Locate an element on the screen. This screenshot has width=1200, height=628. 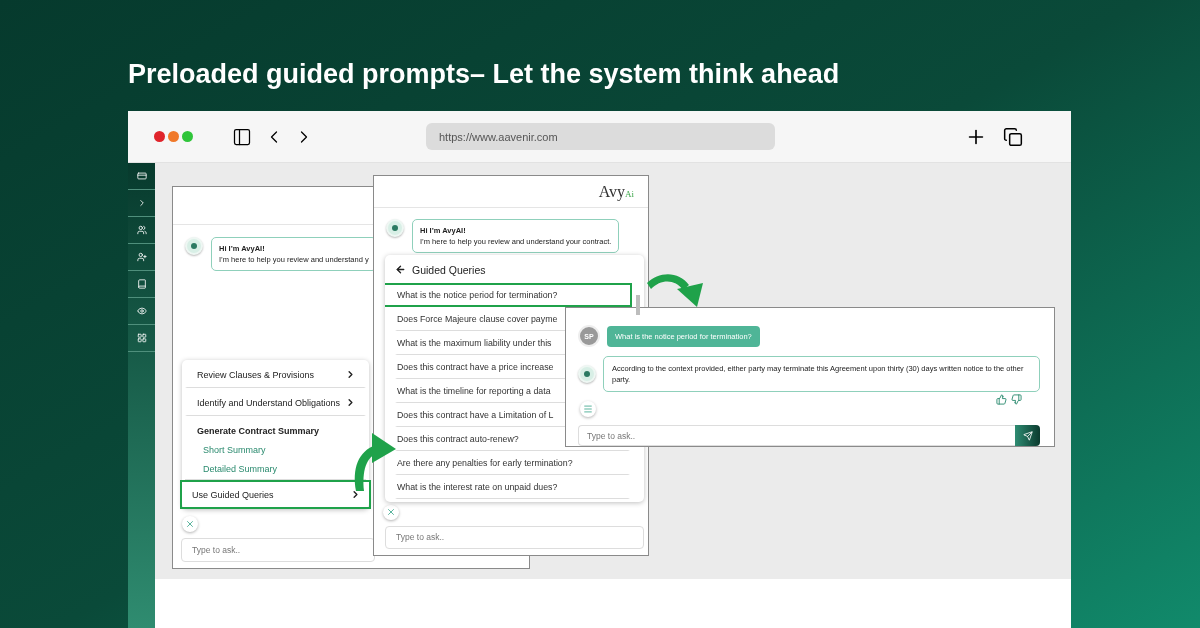
query-item: Does this contract auto-renew? is located at coordinates (458, 439).